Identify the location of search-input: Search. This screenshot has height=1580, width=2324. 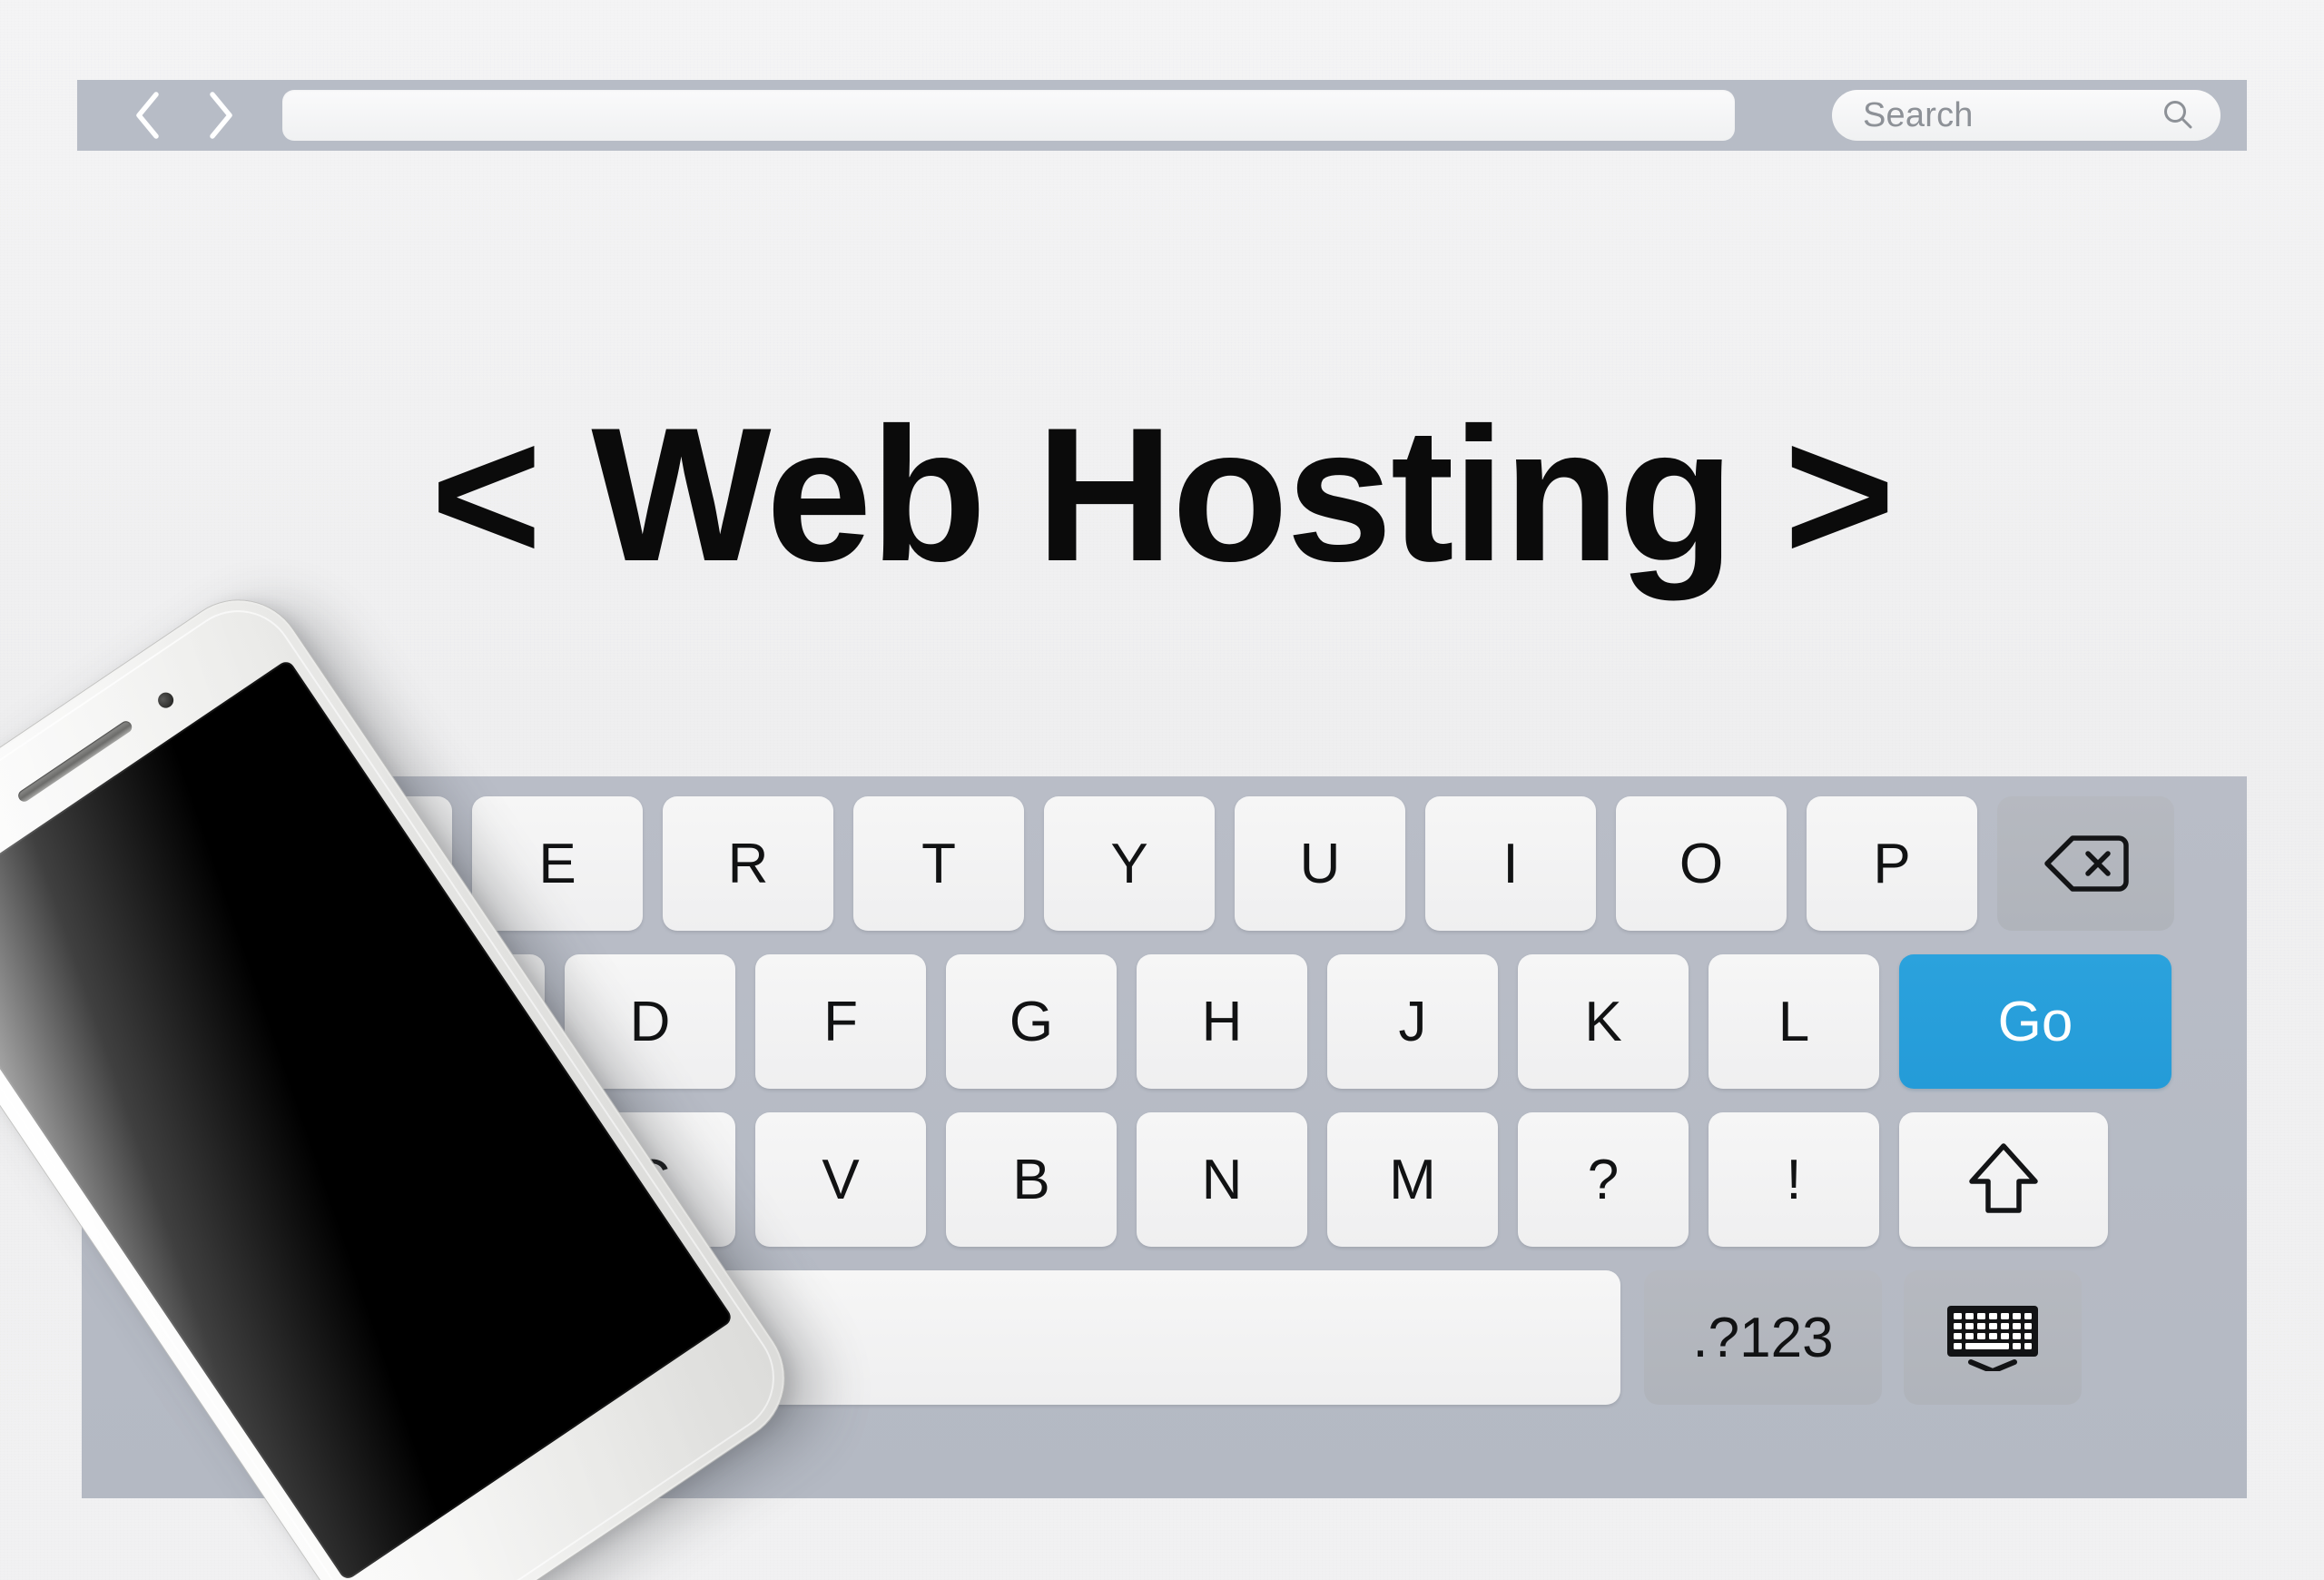
(2026, 116).